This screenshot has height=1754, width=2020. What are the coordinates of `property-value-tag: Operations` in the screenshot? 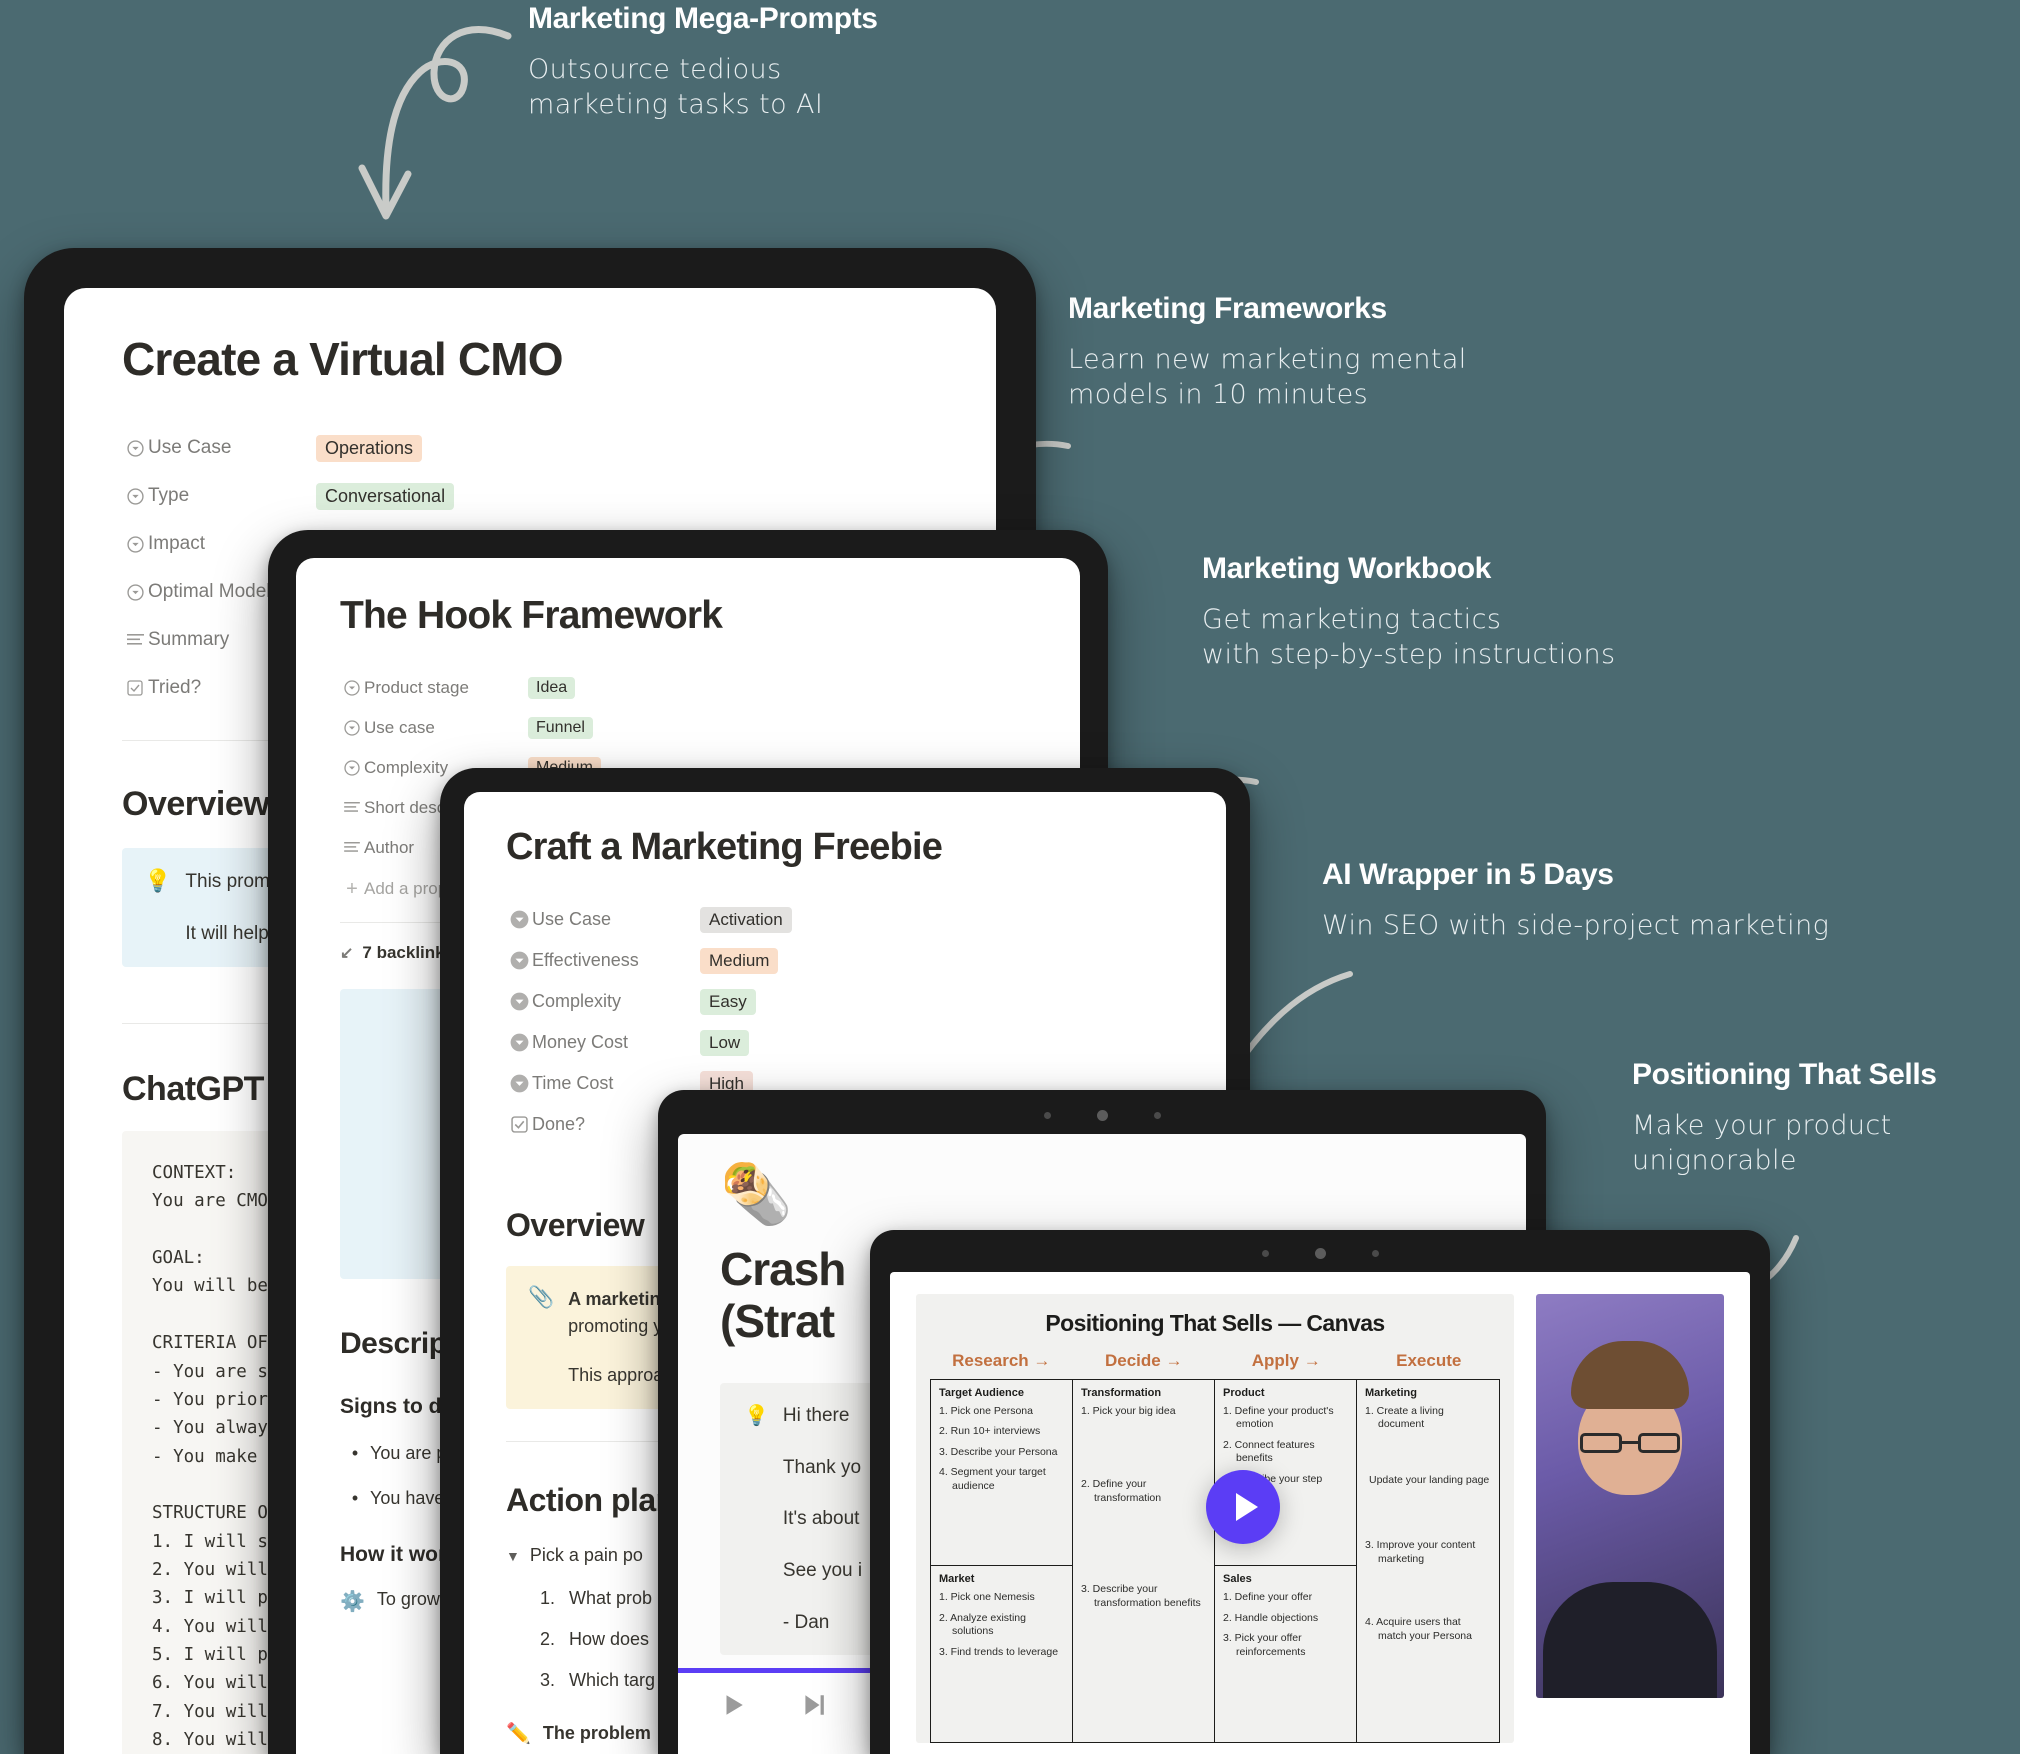 It's located at (369, 448).